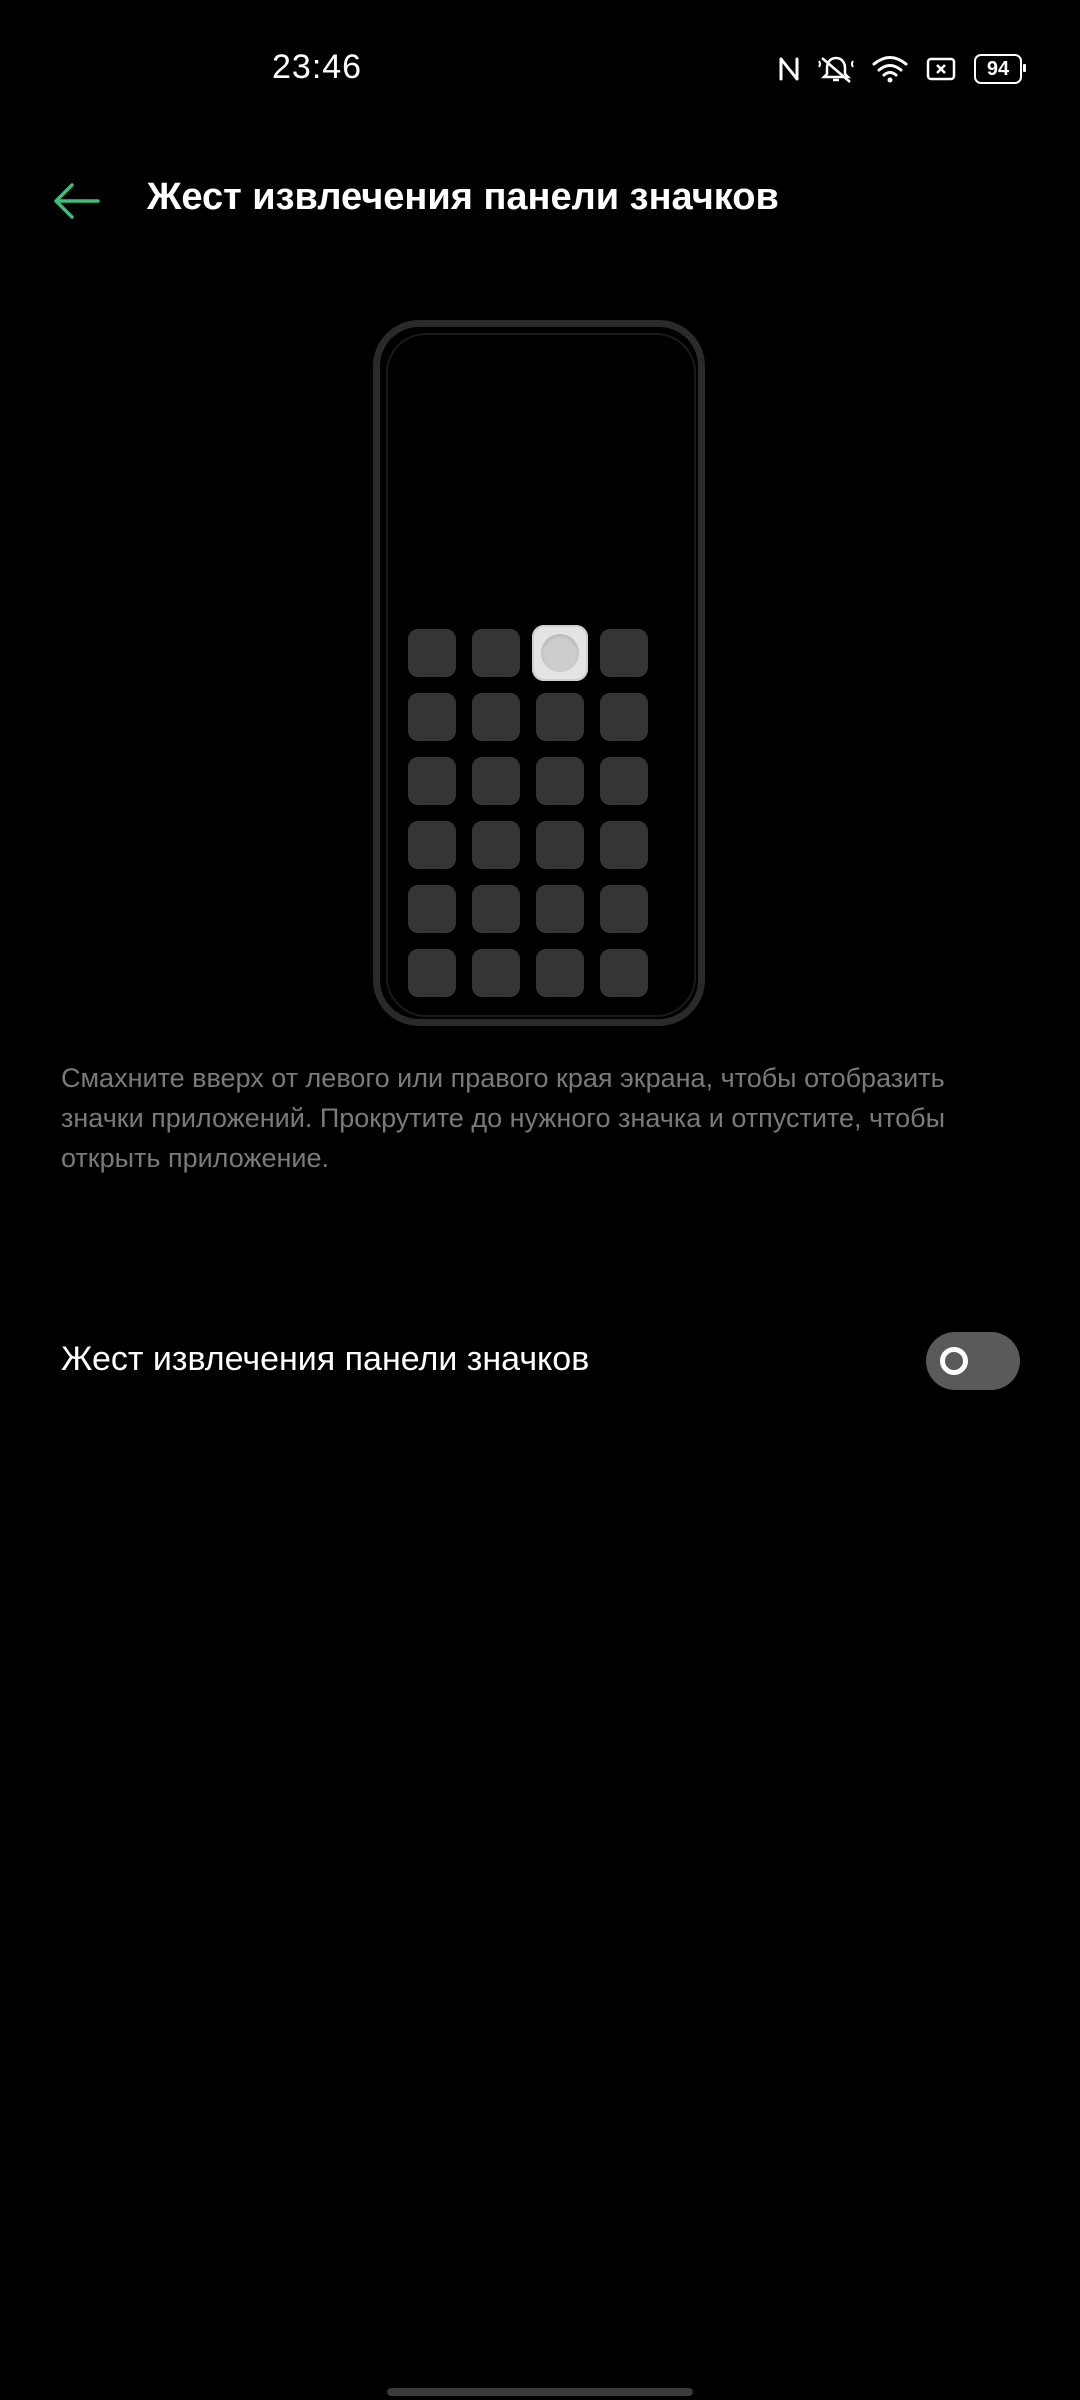  I want to click on phone-frame, so click(539, 673).